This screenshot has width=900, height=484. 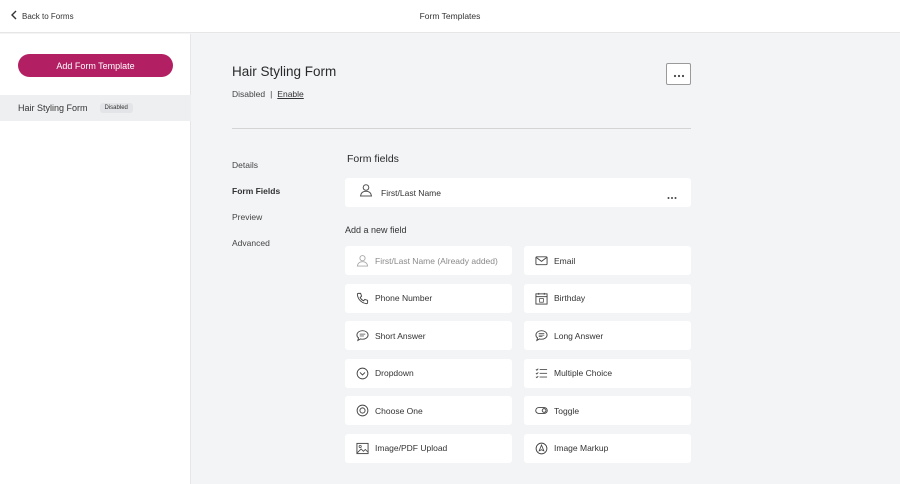 What do you see at coordinates (607, 260) in the screenshot?
I see `field-option-email: Email` at bounding box center [607, 260].